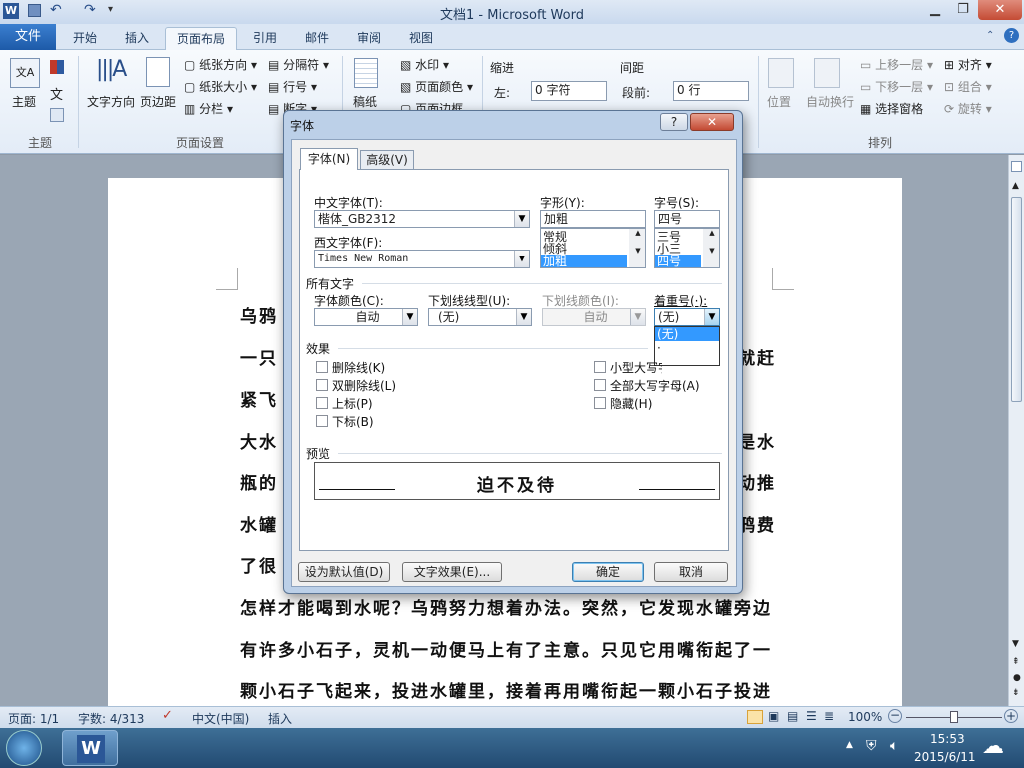 The height and width of the screenshot is (768, 1024). What do you see at coordinates (111, 718) in the screenshot?
I see `status-words: 字数: 4/313` at bounding box center [111, 718].